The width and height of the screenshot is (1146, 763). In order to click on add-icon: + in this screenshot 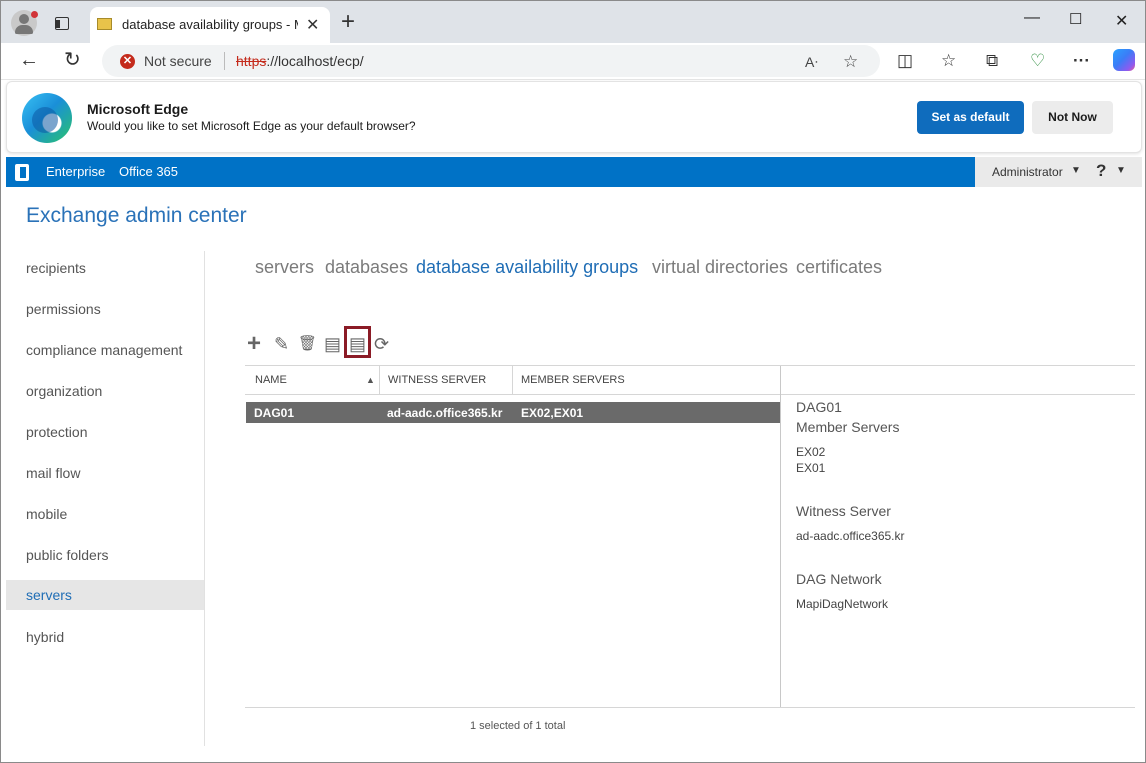, I will do `click(254, 344)`.